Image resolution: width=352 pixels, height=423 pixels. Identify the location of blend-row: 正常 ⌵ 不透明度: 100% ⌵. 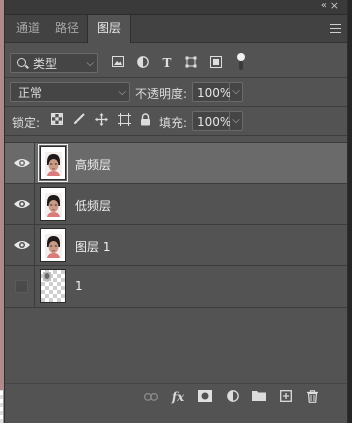
(176, 92).